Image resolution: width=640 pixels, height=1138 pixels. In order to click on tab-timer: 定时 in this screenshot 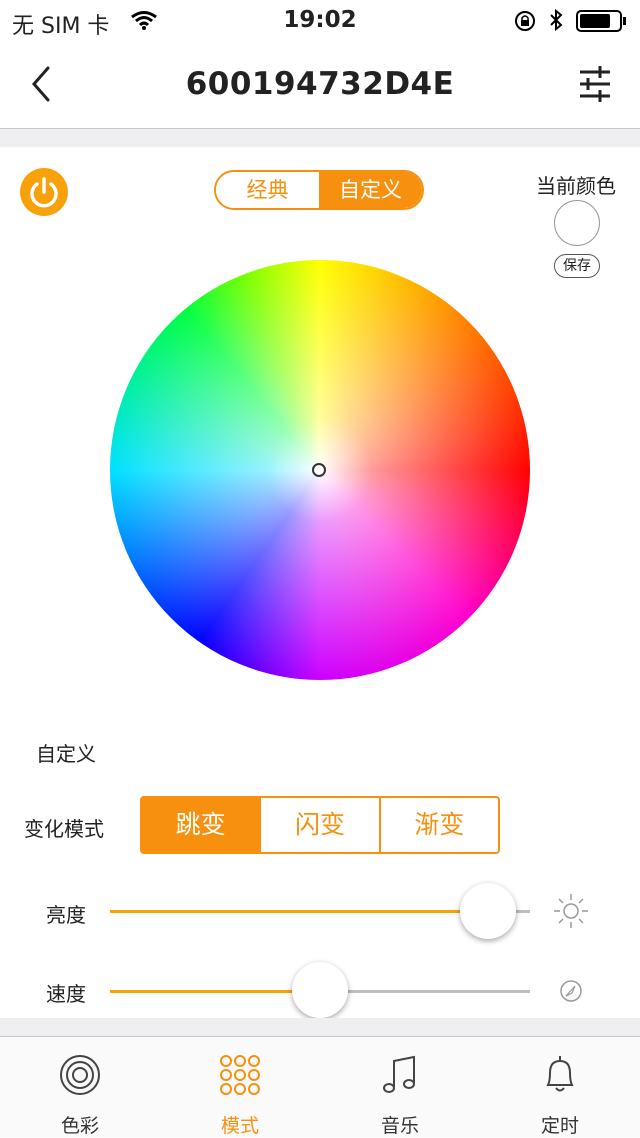, I will do `click(560, 1087)`.